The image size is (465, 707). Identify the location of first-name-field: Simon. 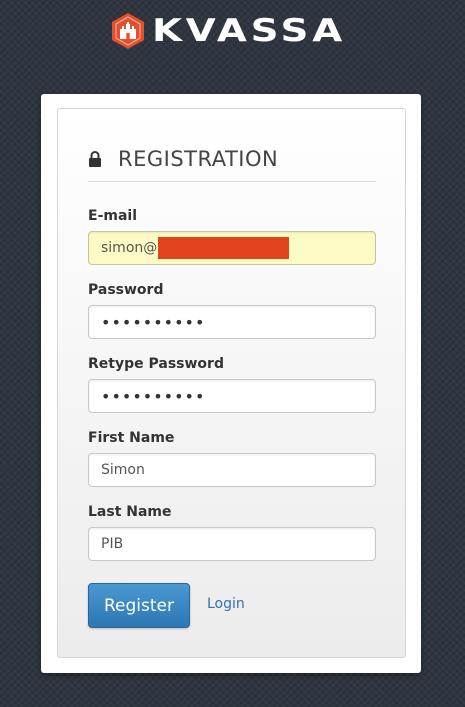
(232, 470).